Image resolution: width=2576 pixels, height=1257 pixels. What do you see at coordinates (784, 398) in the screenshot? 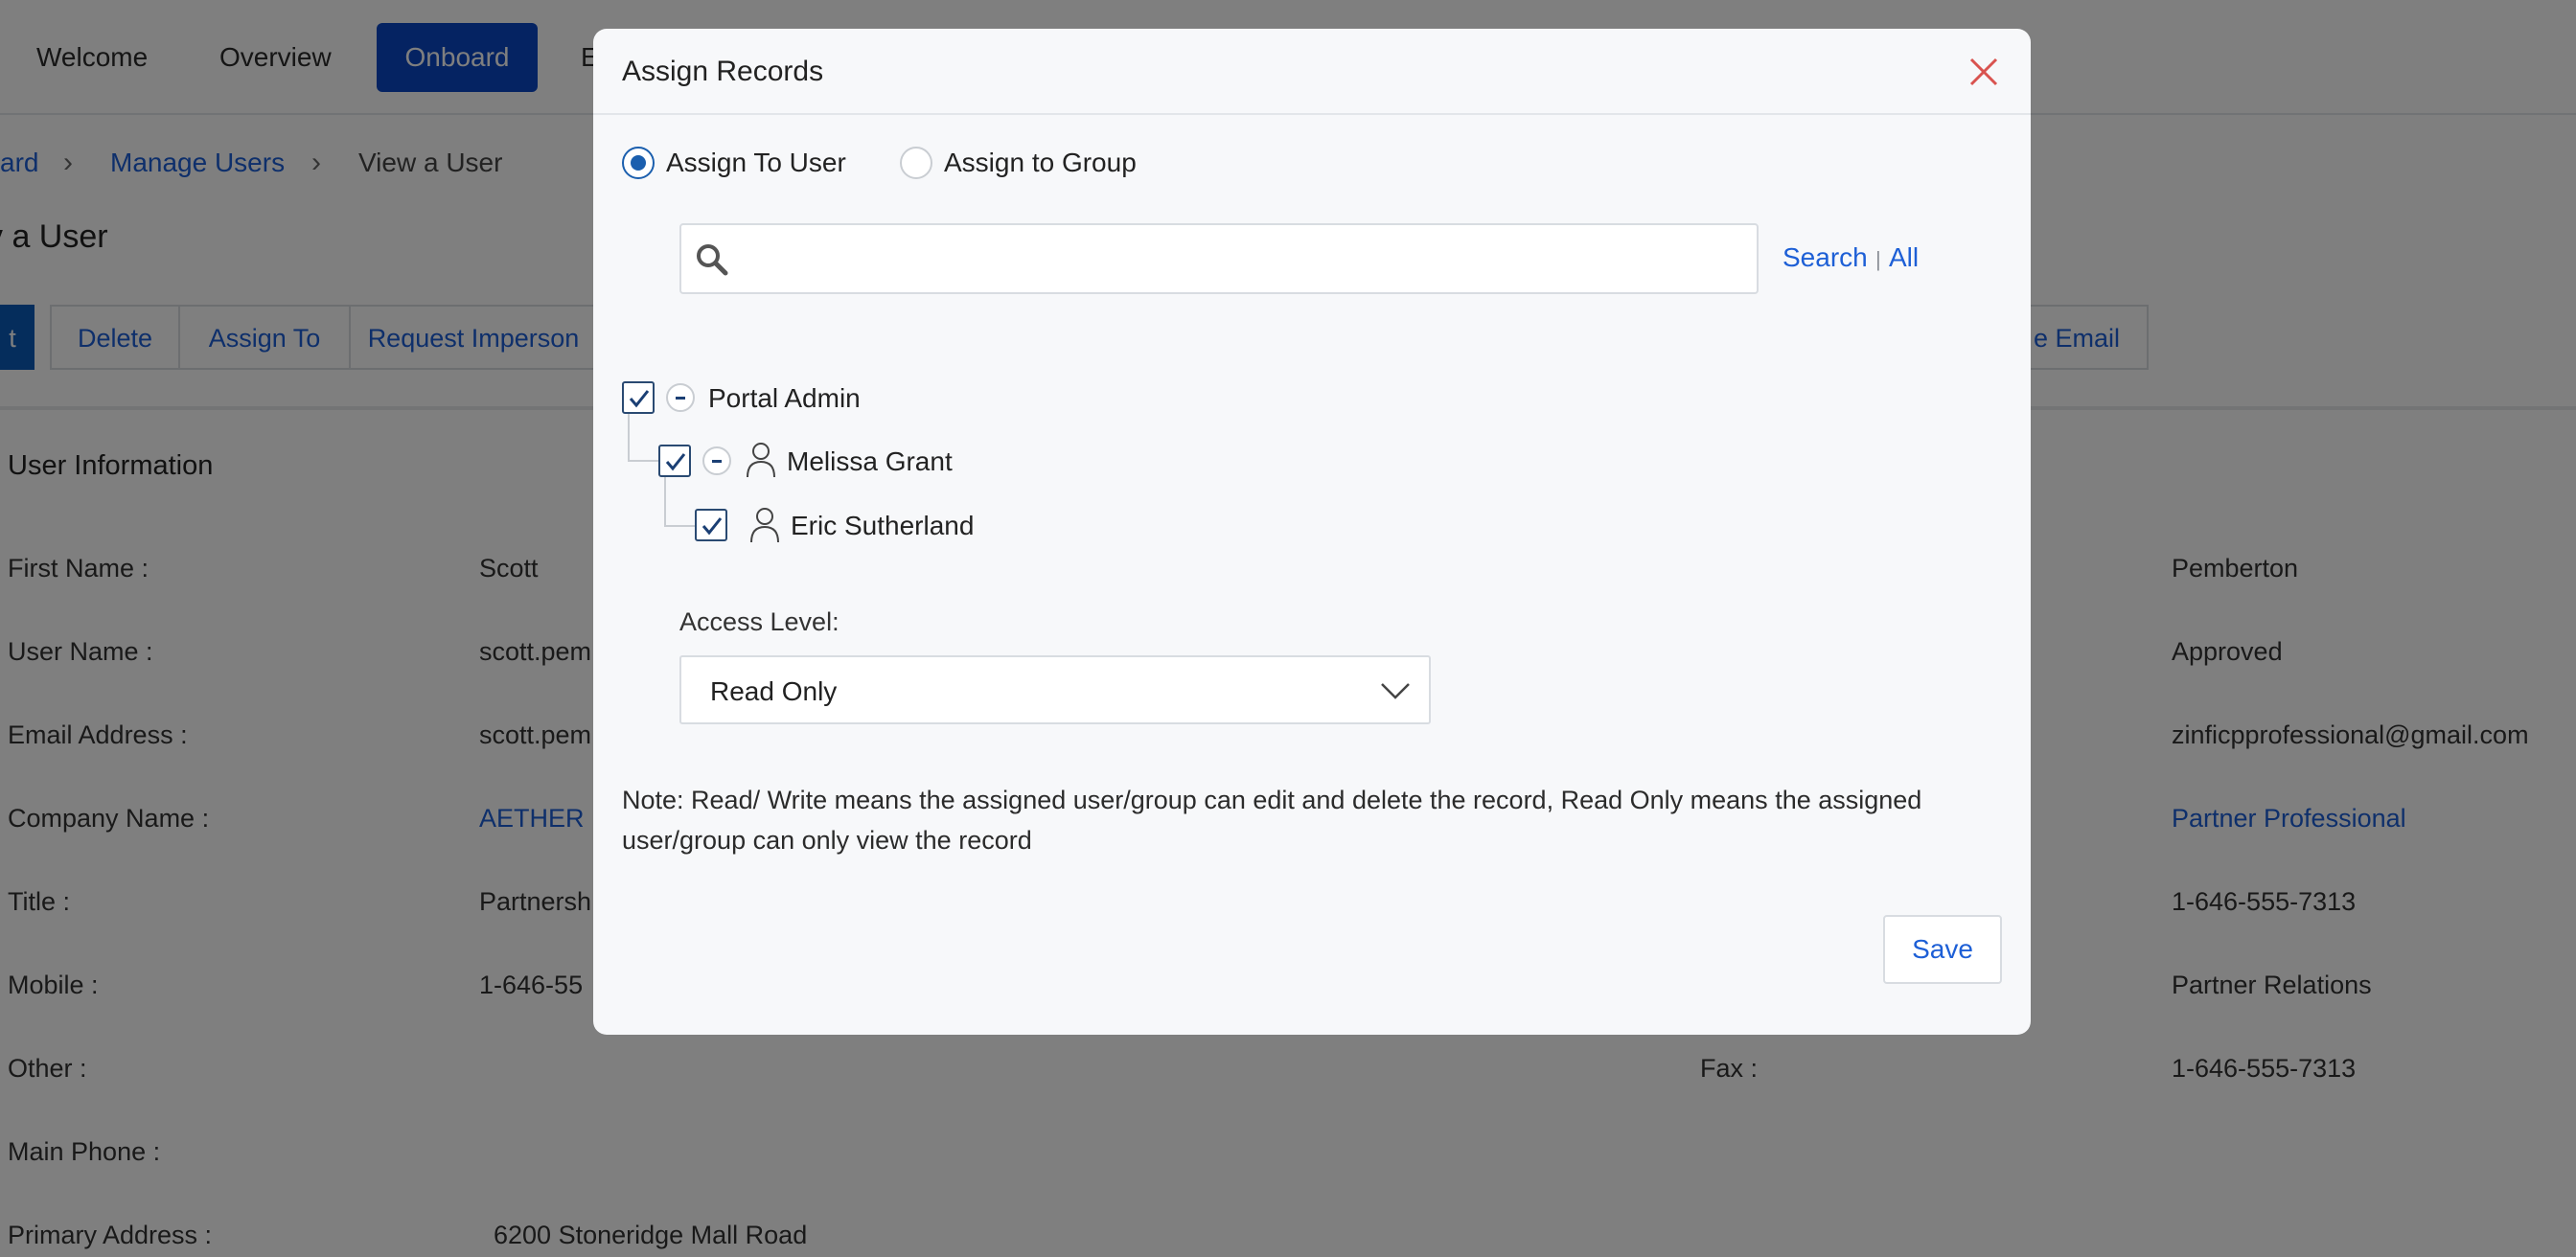
I see `tree-item-portal-admin: Portal Admin` at bounding box center [784, 398].